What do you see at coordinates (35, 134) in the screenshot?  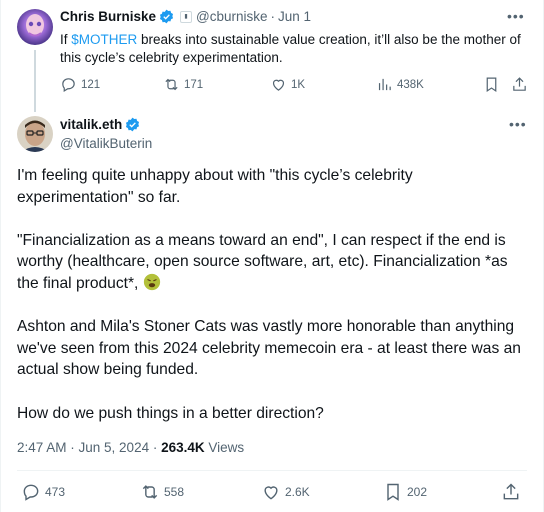 I see `avatar-vitalik` at bounding box center [35, 134].